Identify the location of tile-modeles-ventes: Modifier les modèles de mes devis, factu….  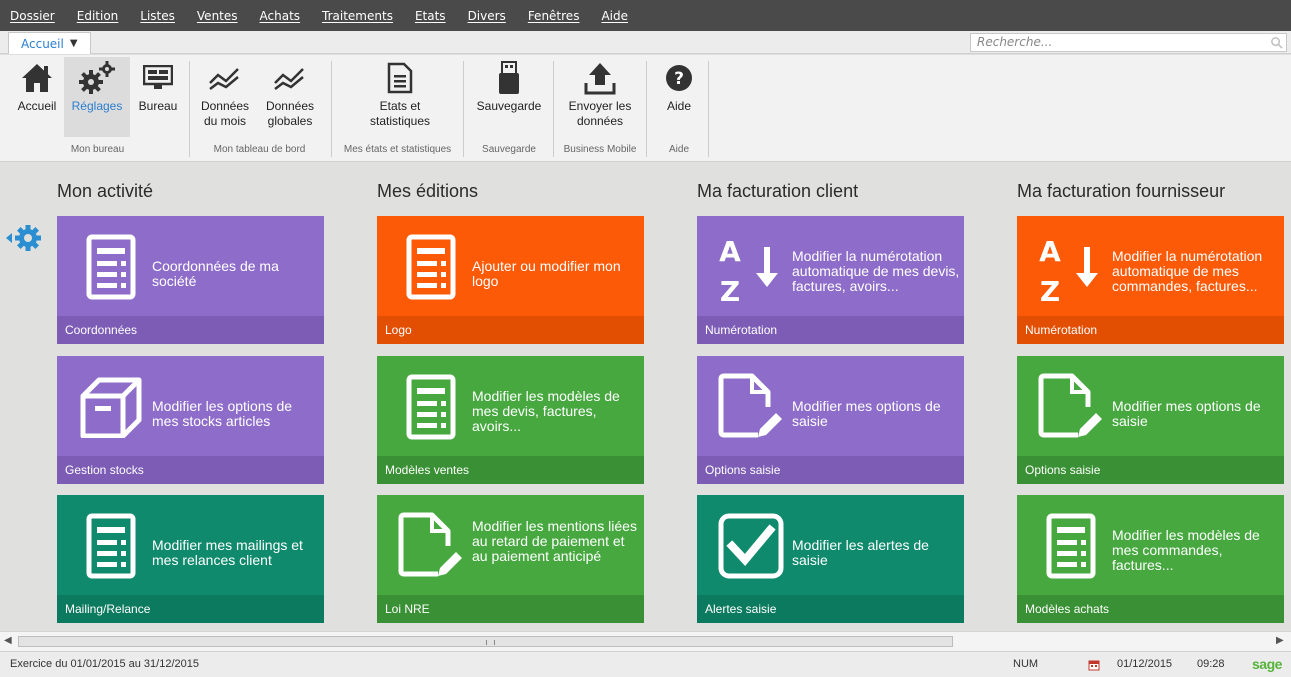
(510, 420).